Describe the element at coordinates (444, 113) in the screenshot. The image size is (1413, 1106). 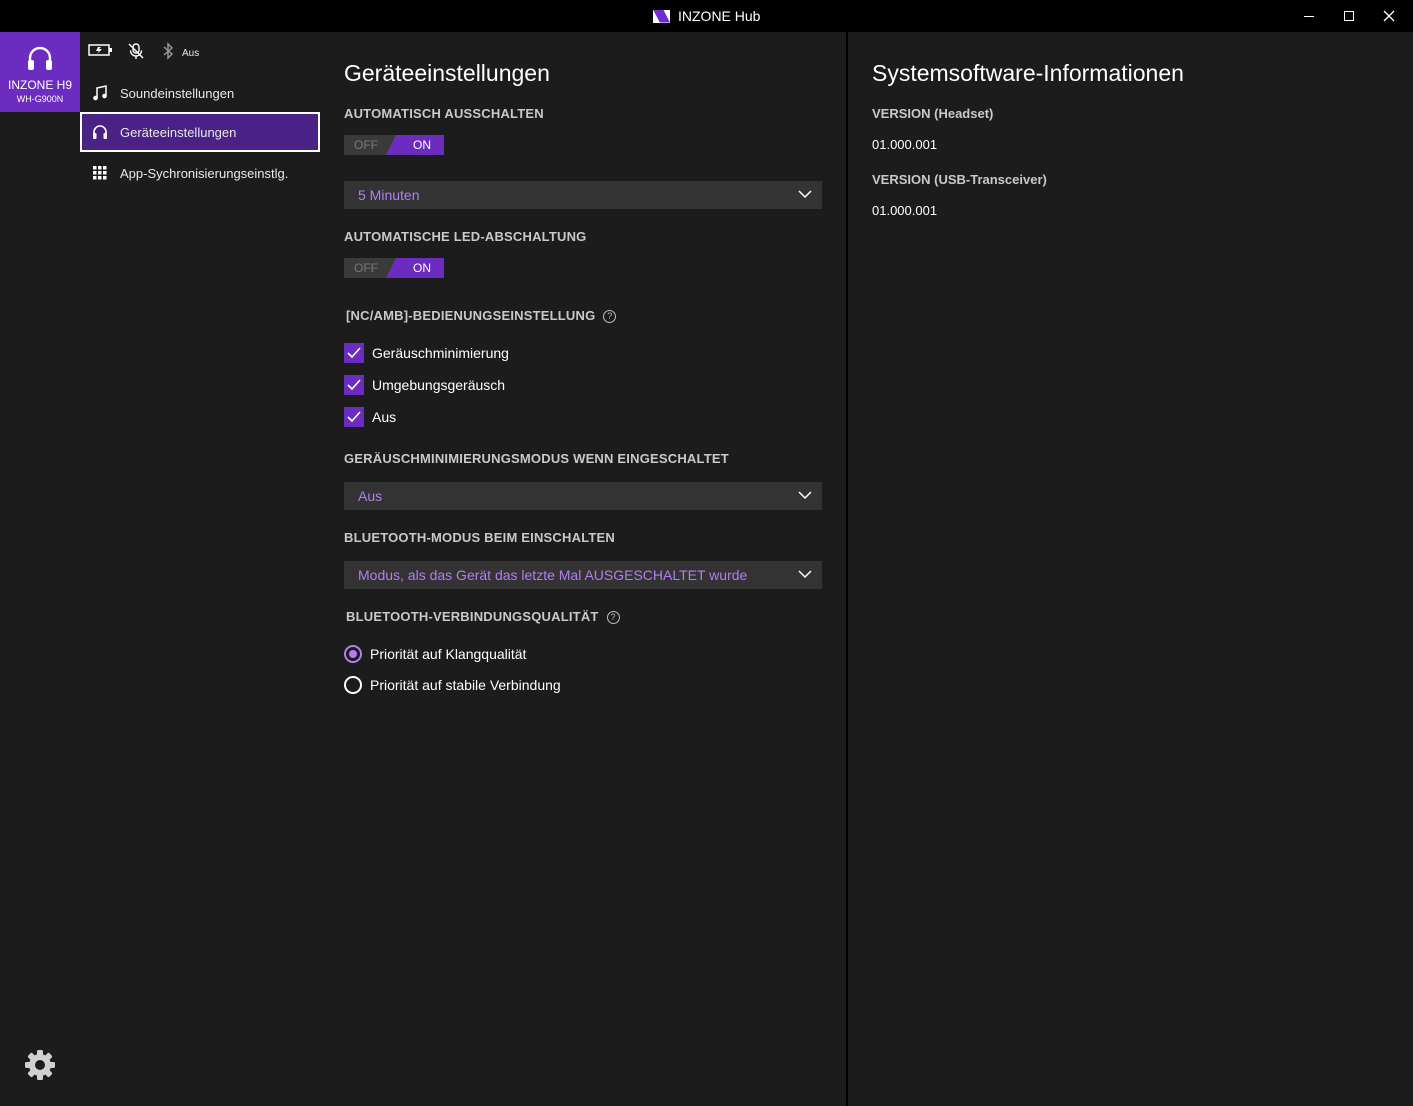
I see `auto-off-label: AUTOMATISCH AUSSCHALTEN` at that location.